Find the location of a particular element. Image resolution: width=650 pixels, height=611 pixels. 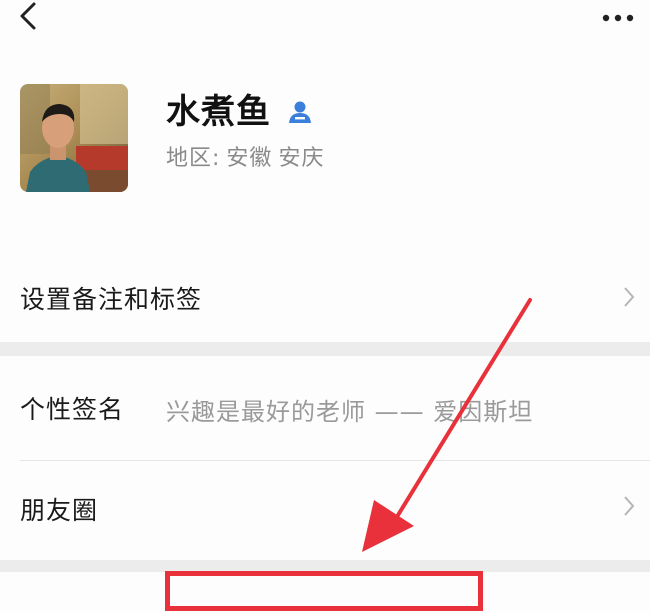

annotation-highlight-box is located at coordinates (324, 591).